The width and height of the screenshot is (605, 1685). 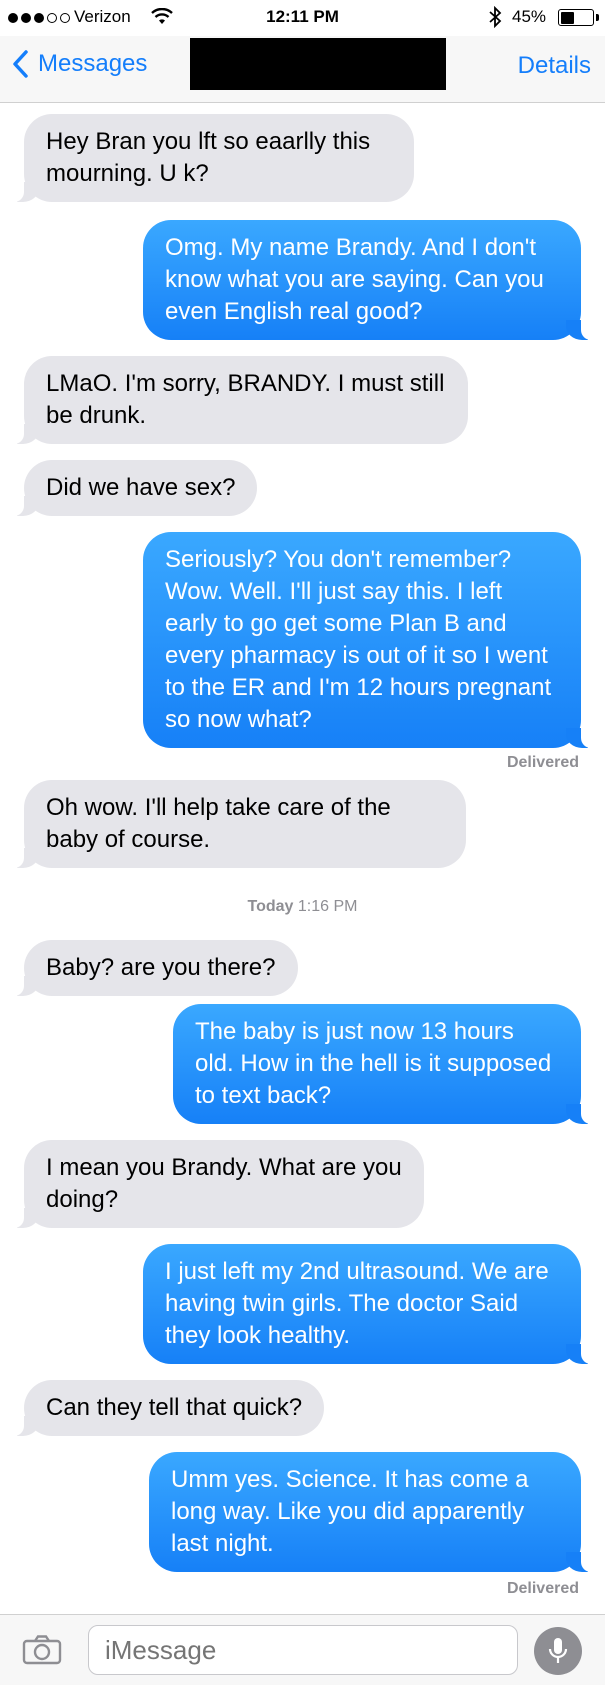 I want to click on status-bar: Verizon 12:11 PM 45%, so click(x=302, y=18).